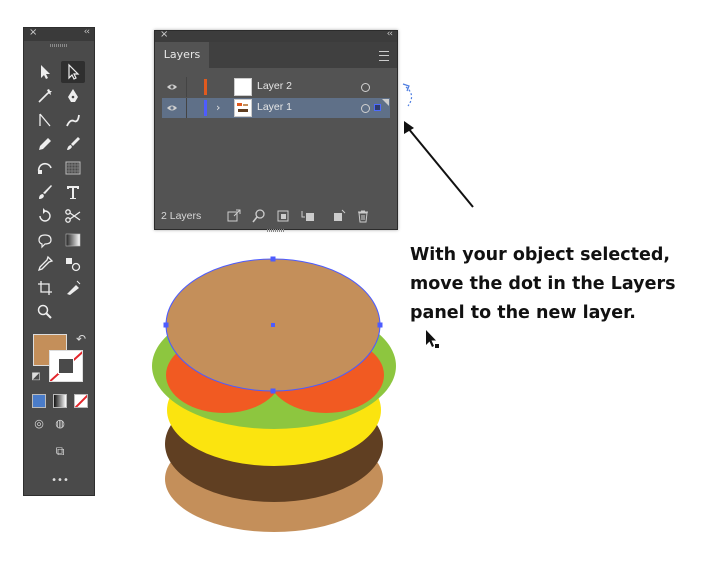 The image size is (704, 577). What do you see at coordinates (440, 167) in the screenshot?
I see `pointer-arrow` at bounding box center [440, 167].